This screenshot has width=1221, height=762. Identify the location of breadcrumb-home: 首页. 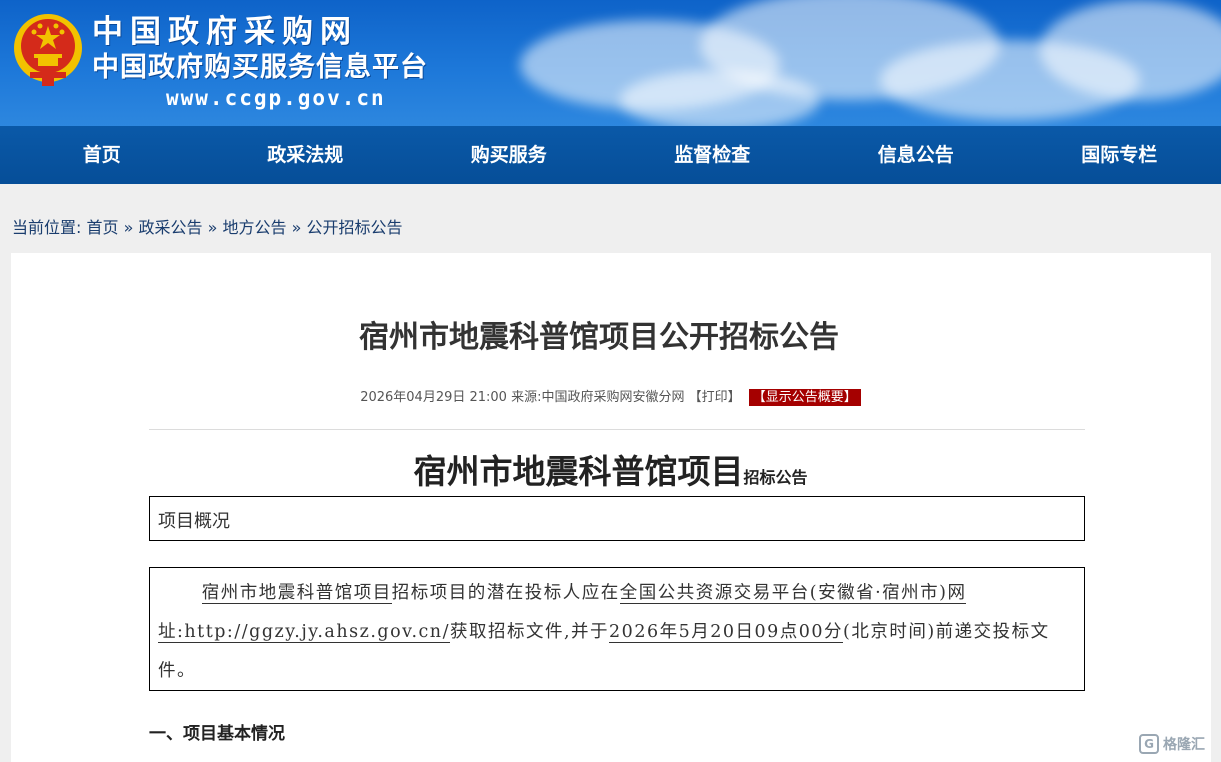
(103, 227).